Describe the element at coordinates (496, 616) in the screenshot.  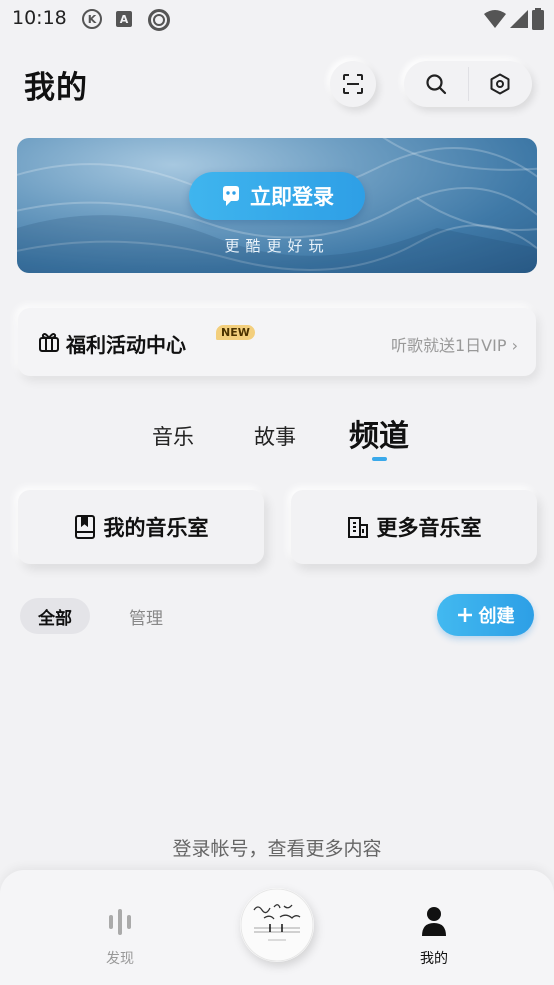
I see `create-label: 创建` at that location.